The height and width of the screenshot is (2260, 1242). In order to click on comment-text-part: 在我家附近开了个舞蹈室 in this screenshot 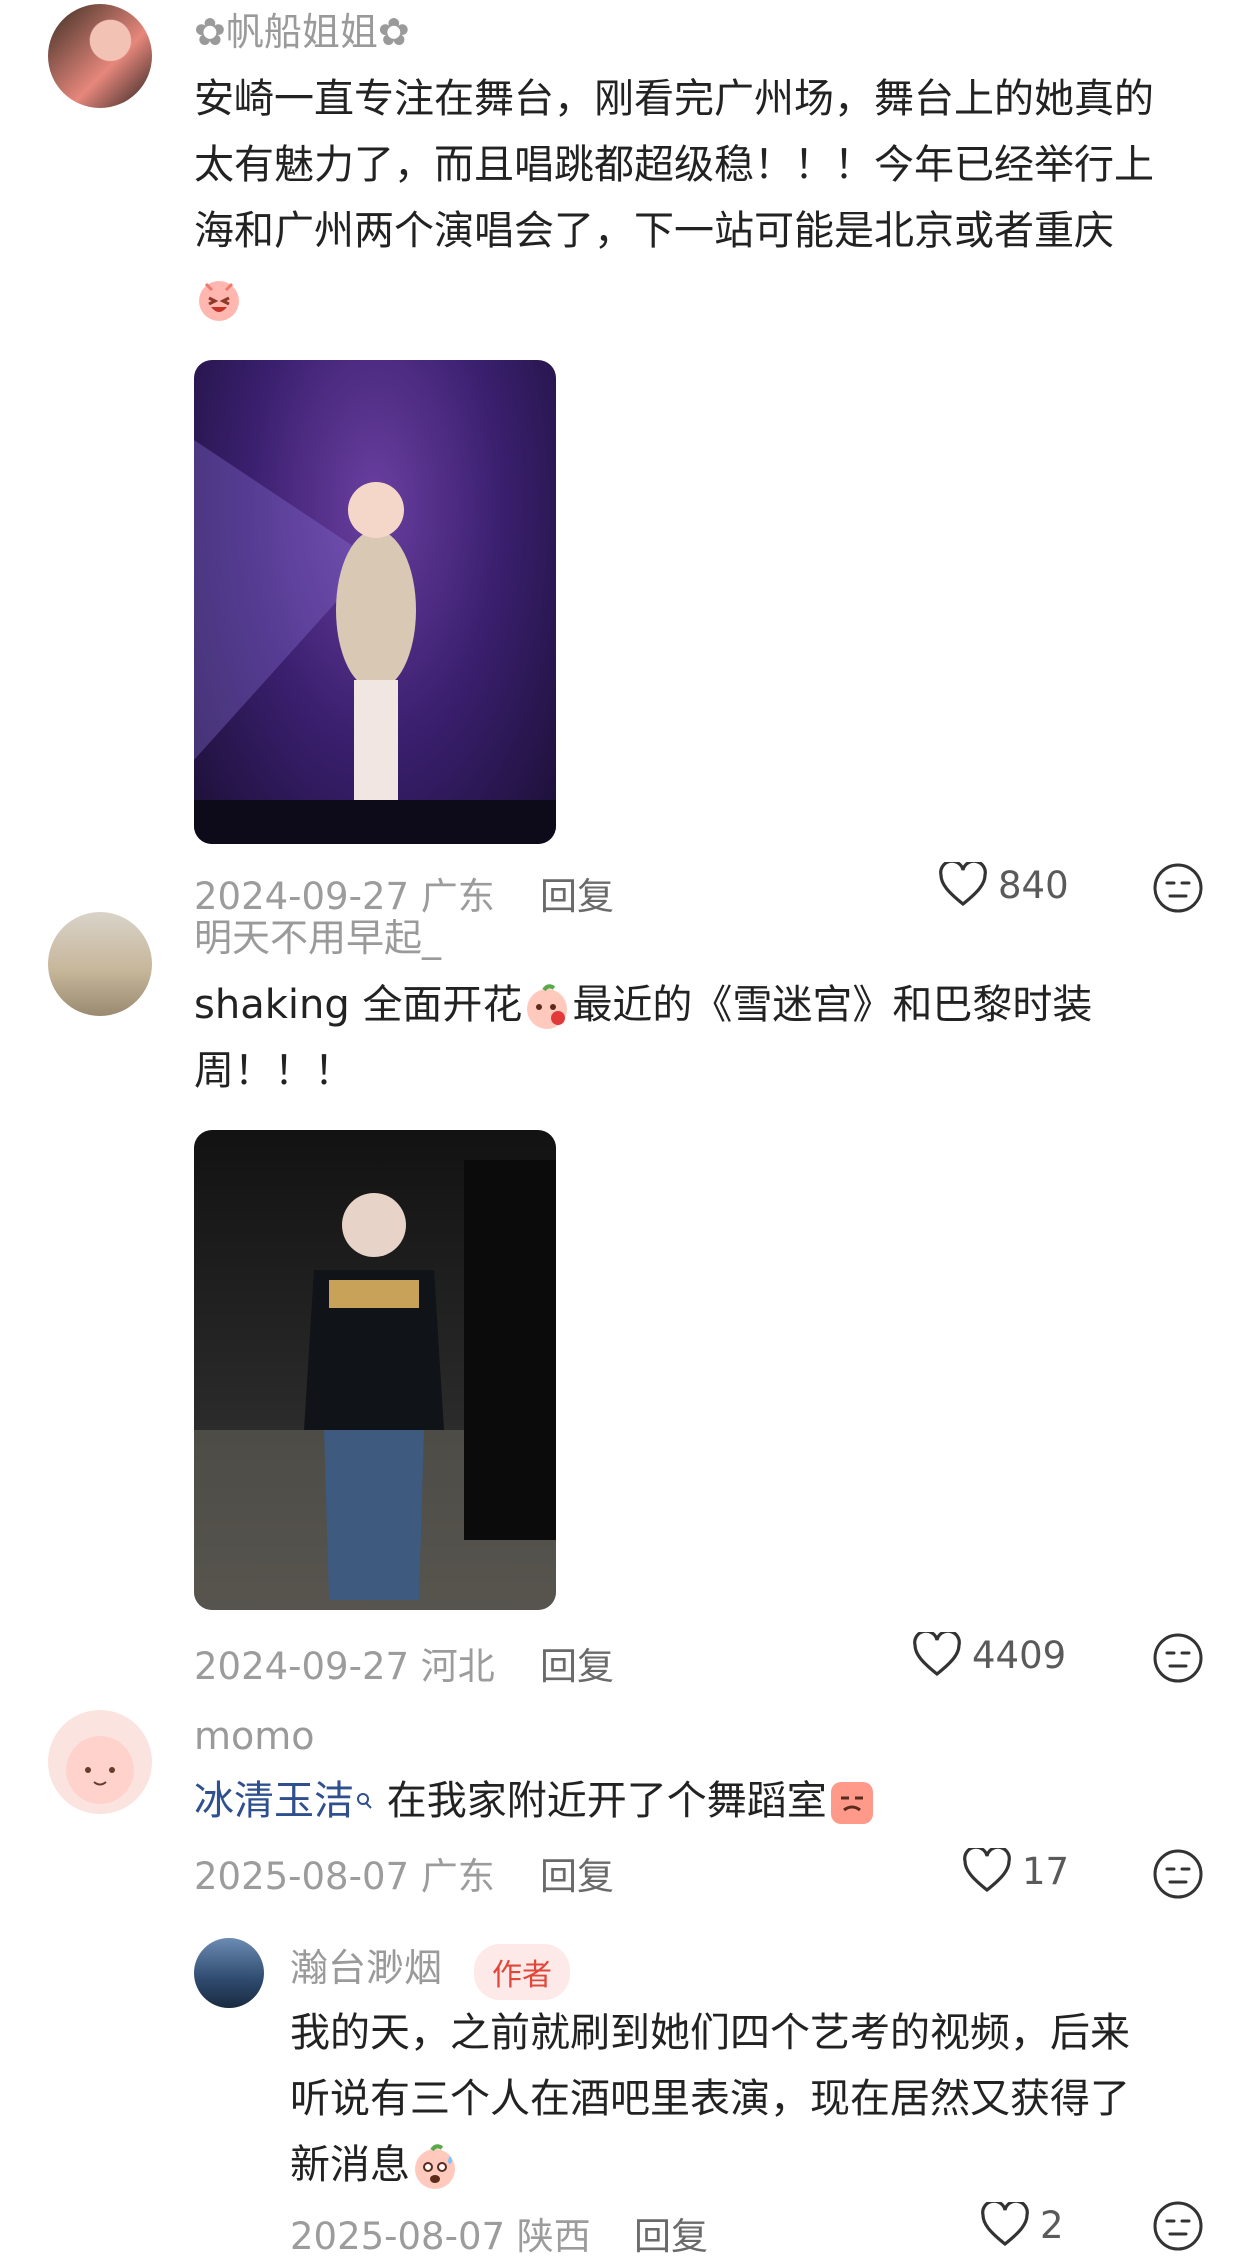, I will do `click(600, 1801)`.